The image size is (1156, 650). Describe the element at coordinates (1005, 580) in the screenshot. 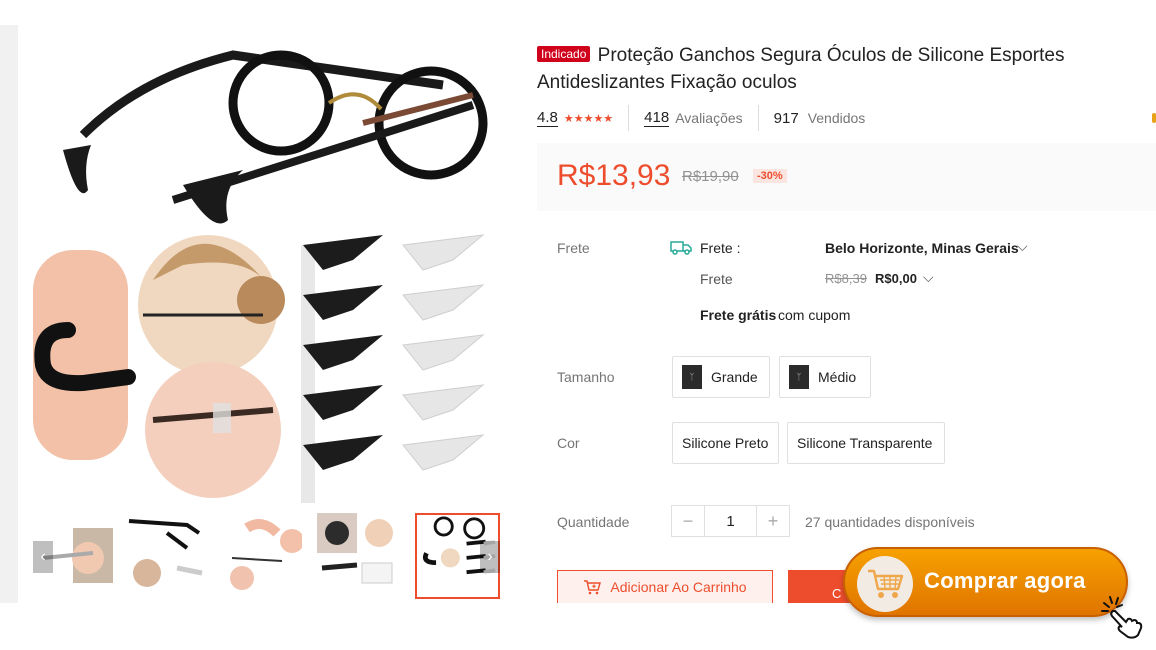

I see `comprar-agora-label: Comprar agora` at that location.